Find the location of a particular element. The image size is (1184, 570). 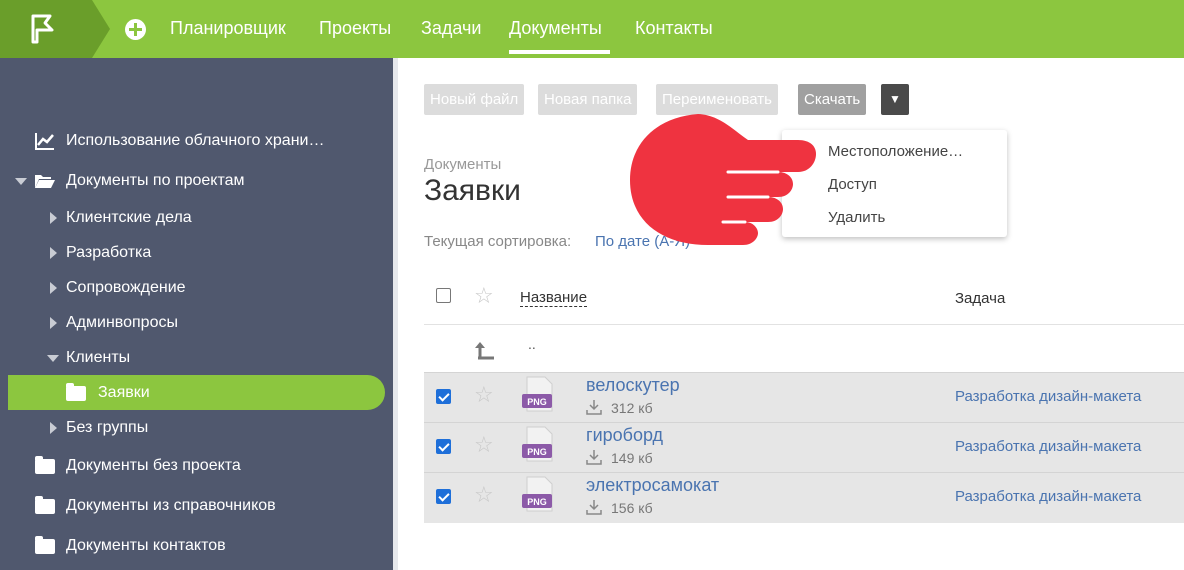

nav-planner: Планировщик is located at coordinates (228, 28).